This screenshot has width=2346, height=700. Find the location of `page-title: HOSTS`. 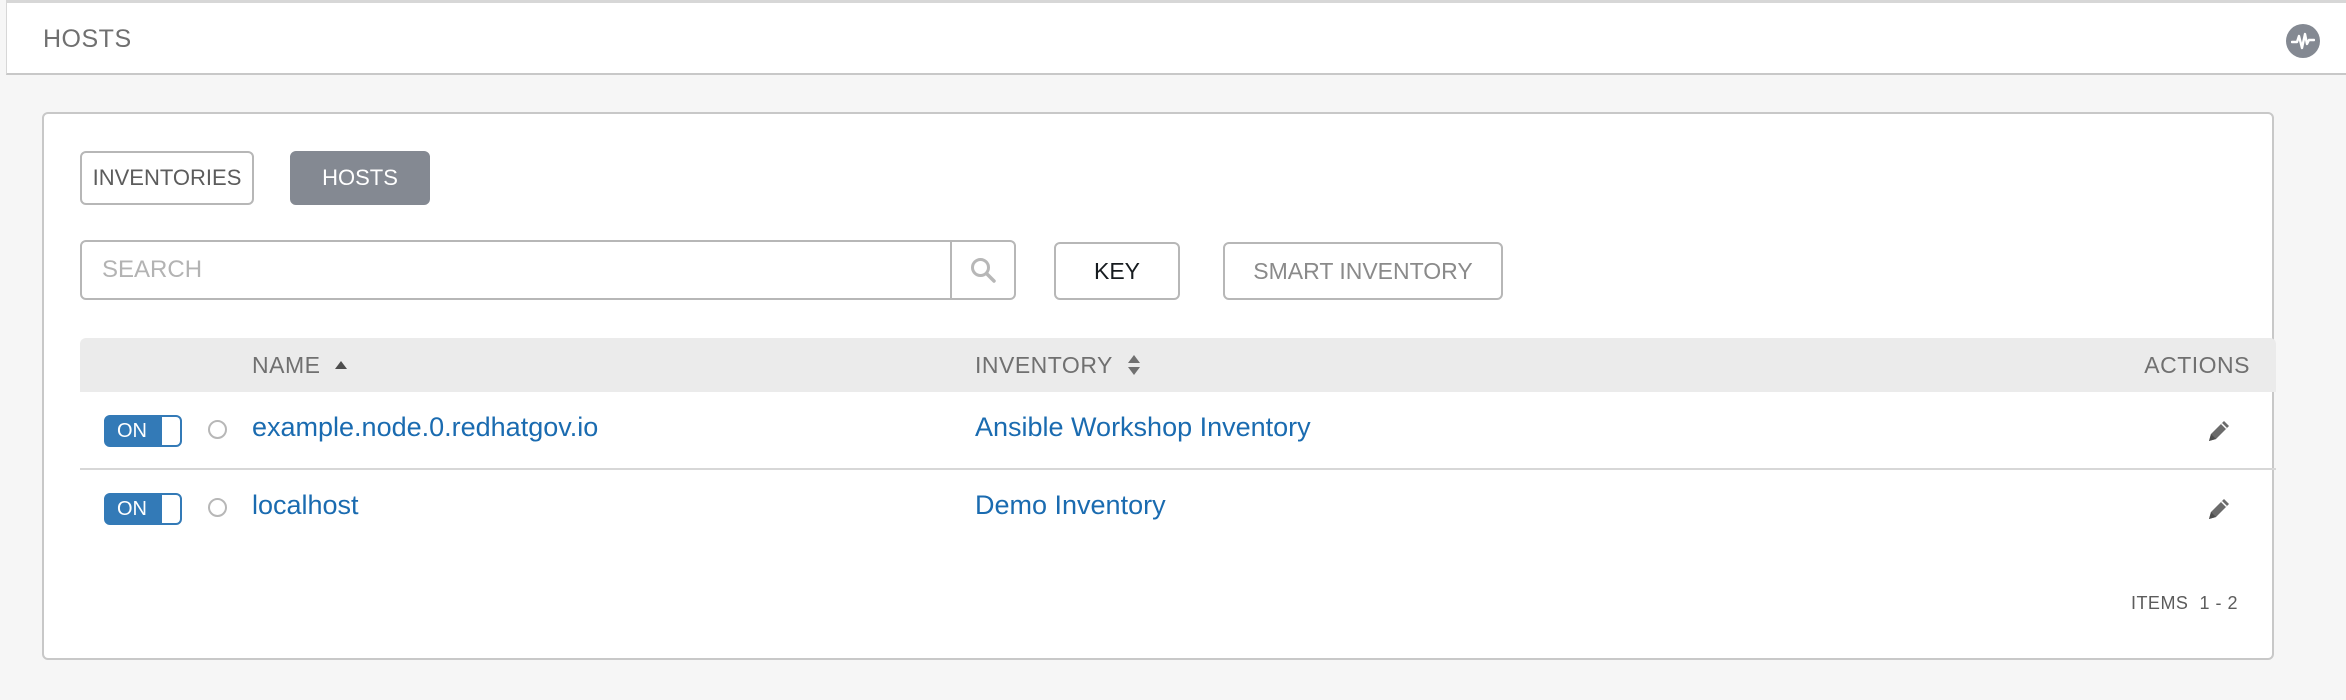

page-title: HOSTS is located at coordinates (87, 39).